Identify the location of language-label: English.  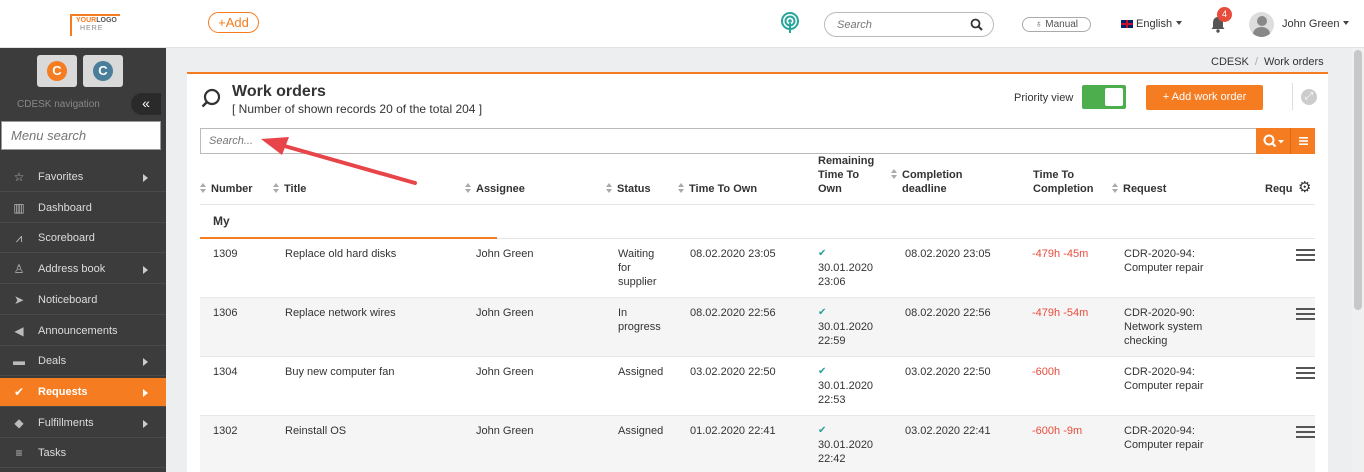
(1154, 24).